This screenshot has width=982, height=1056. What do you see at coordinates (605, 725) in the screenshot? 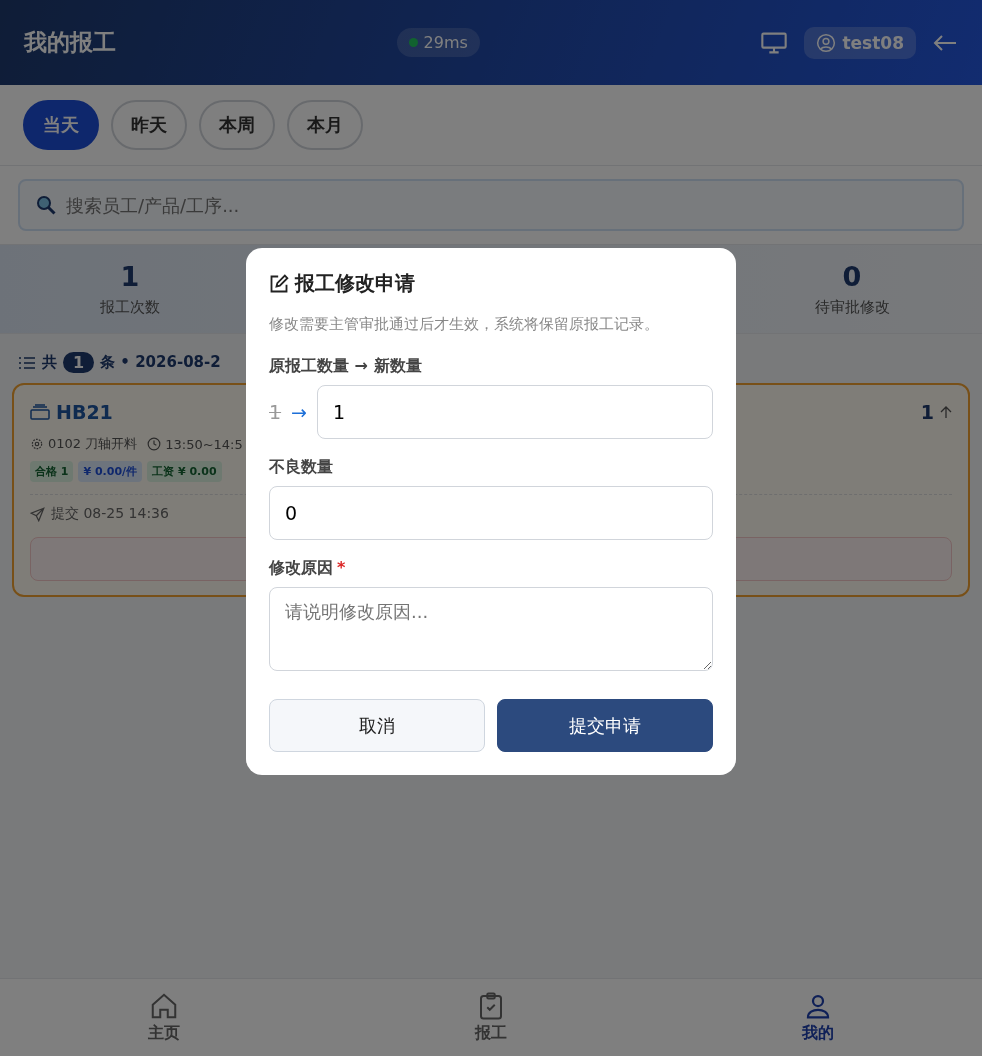
I see `submit-button: 提交申请` at bounding box center [605, 725].